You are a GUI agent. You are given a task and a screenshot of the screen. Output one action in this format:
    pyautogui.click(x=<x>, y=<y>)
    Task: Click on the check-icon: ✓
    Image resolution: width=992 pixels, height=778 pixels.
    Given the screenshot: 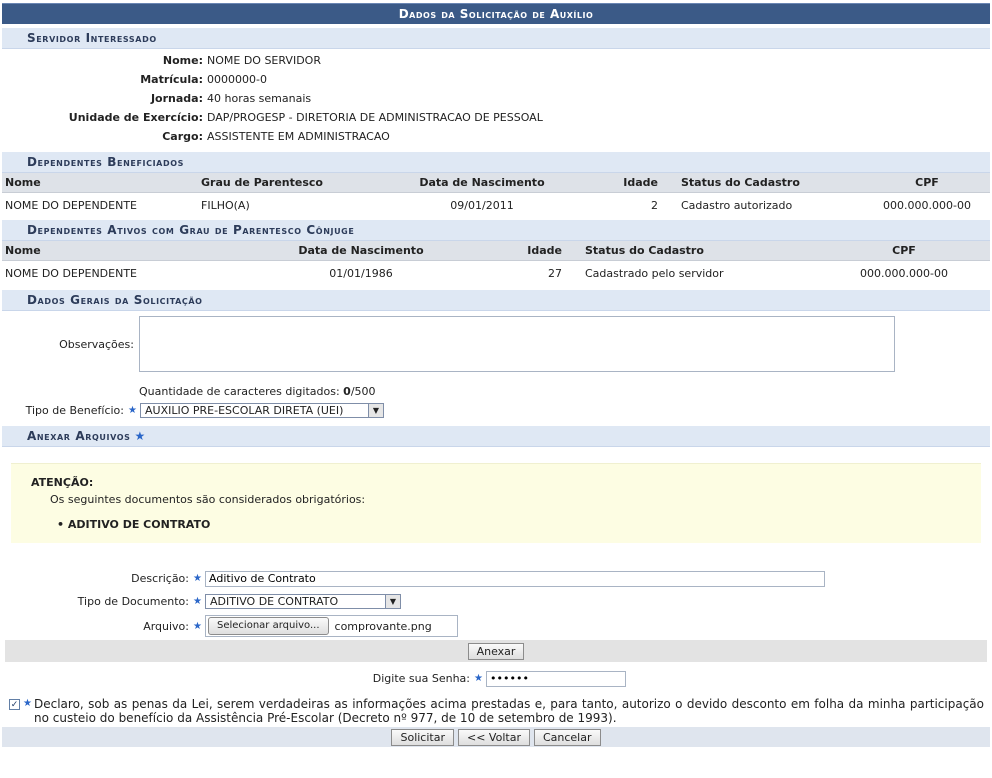 What is the action you would take?
    pyautogui.click(x=14, y=704)
    